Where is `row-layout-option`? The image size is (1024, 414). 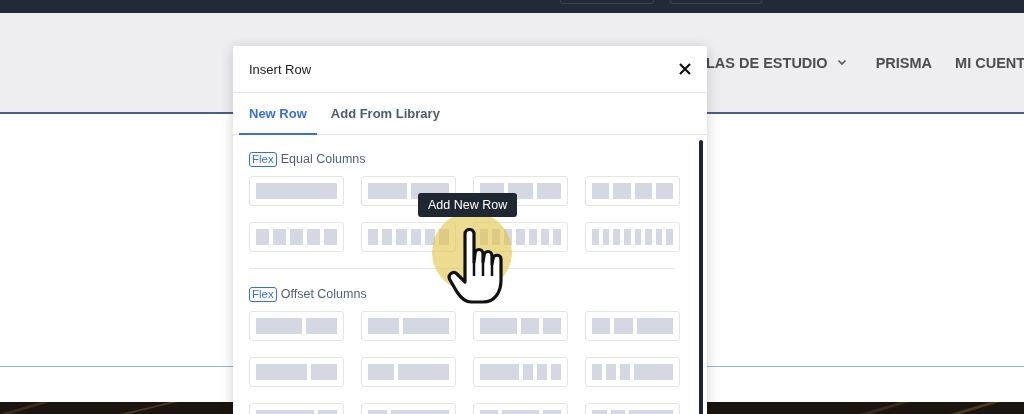 row-layout-option is located at coordinates (520, 237).